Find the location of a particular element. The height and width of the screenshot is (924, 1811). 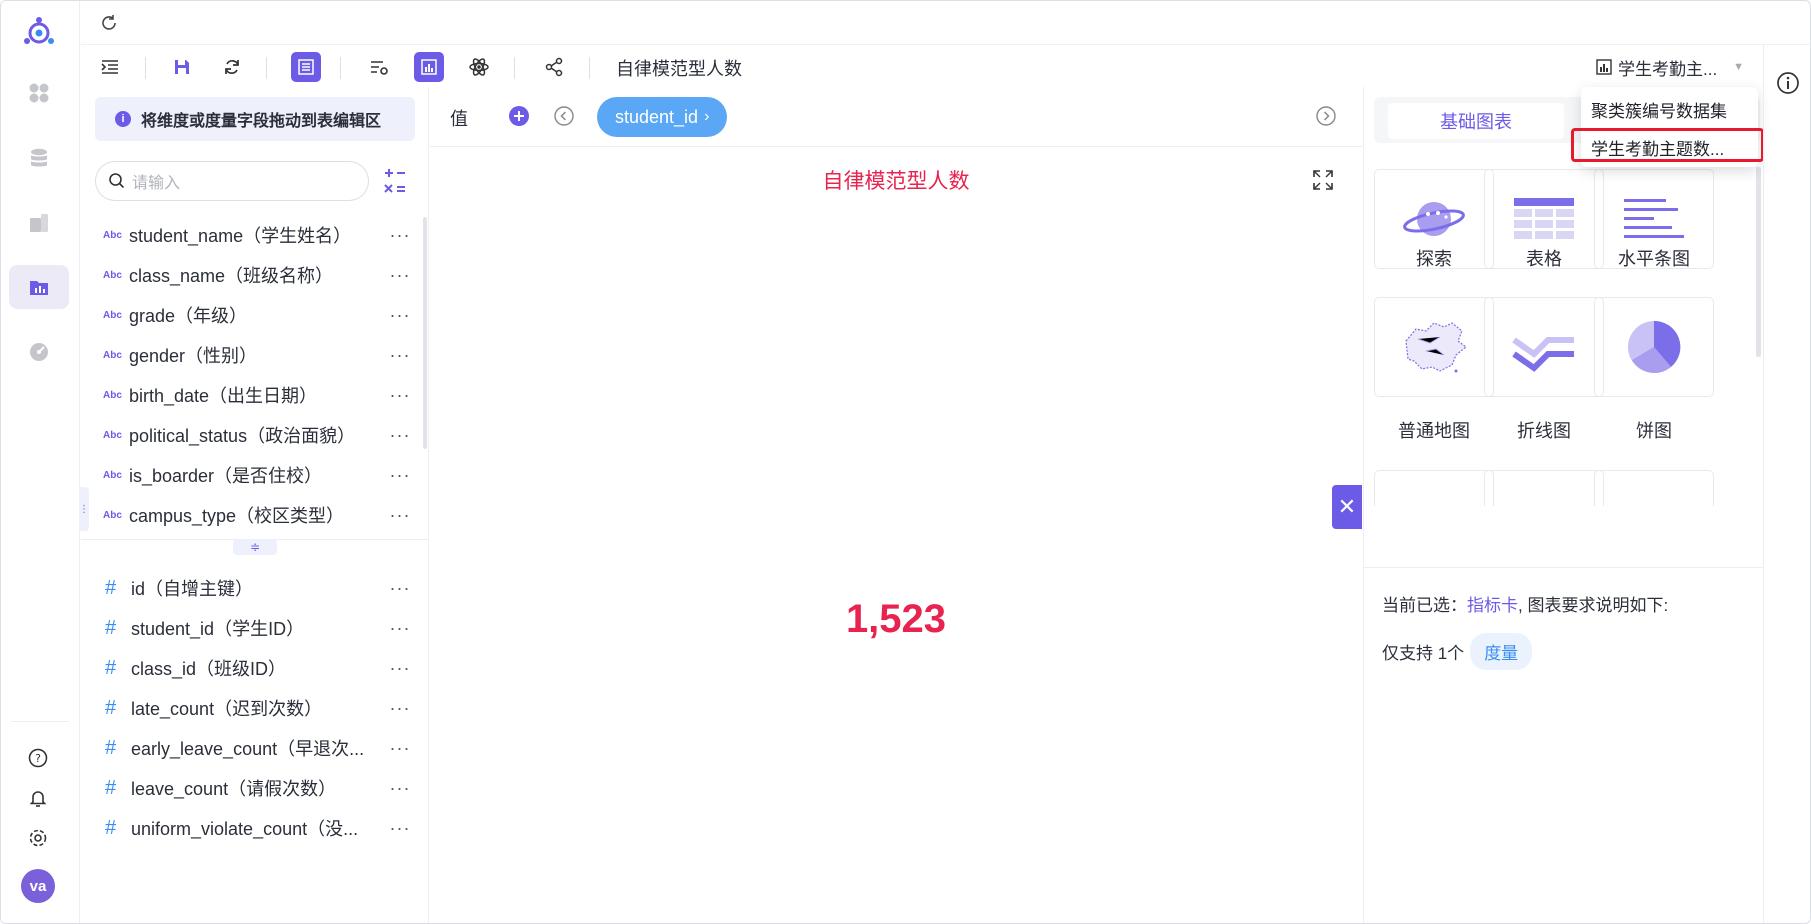

bell-icon is located at coordinates (38, 800).